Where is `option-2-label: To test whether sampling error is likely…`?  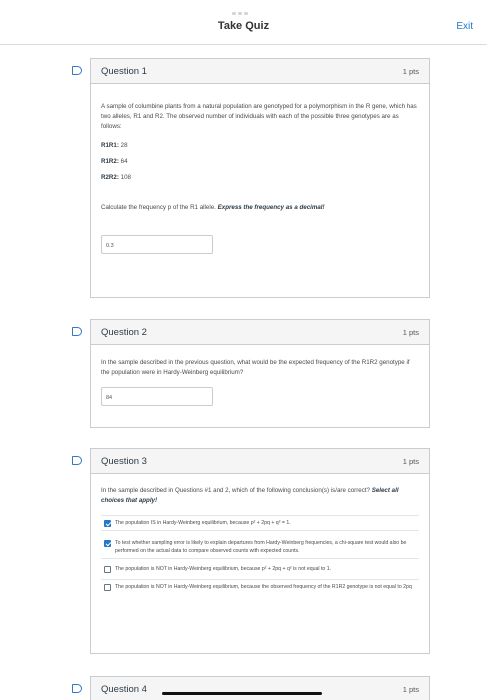 option-2-label: To test whether sampling error is likely… is located at coordinates (261, 547).